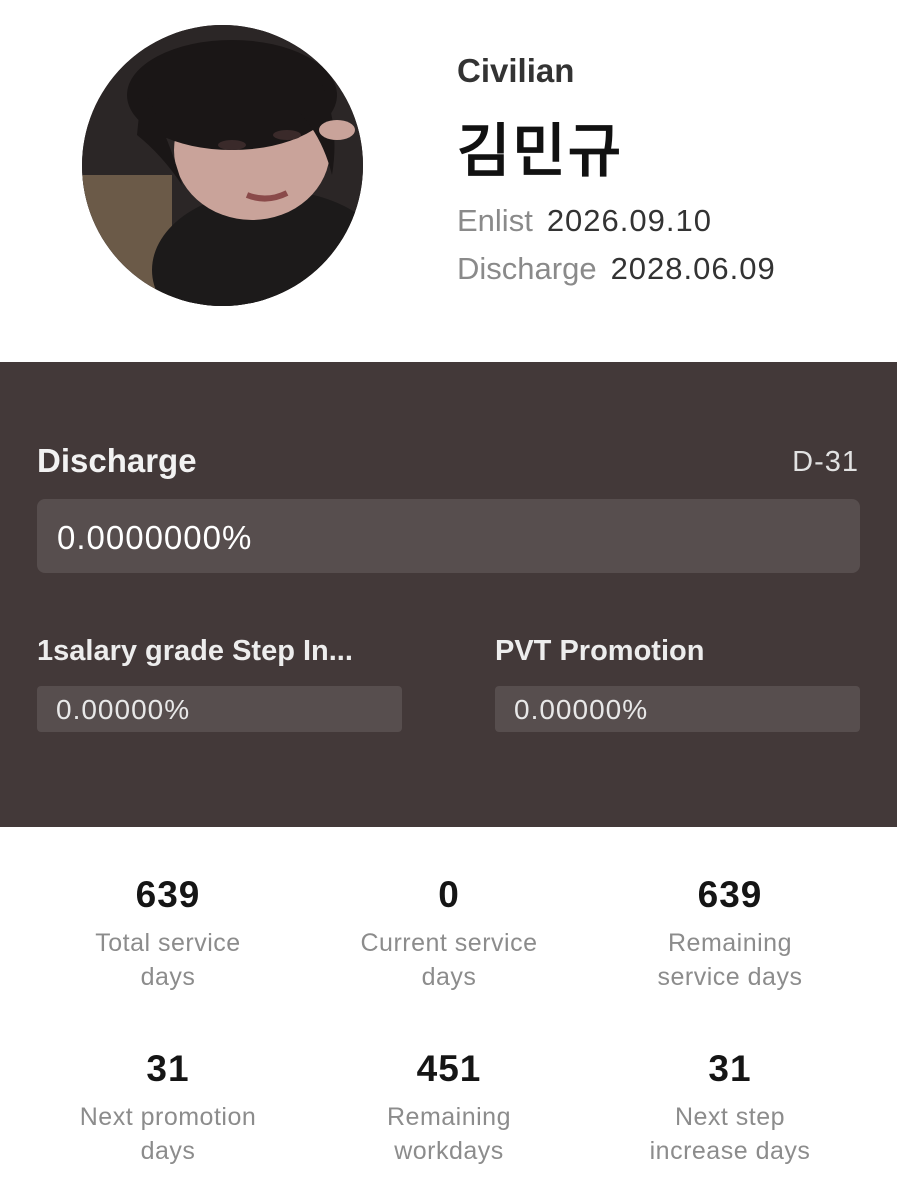  Describe the element at coordinates (693, 268) in the screenshot. I see `discharge-date: 2028.06.09` at that location.